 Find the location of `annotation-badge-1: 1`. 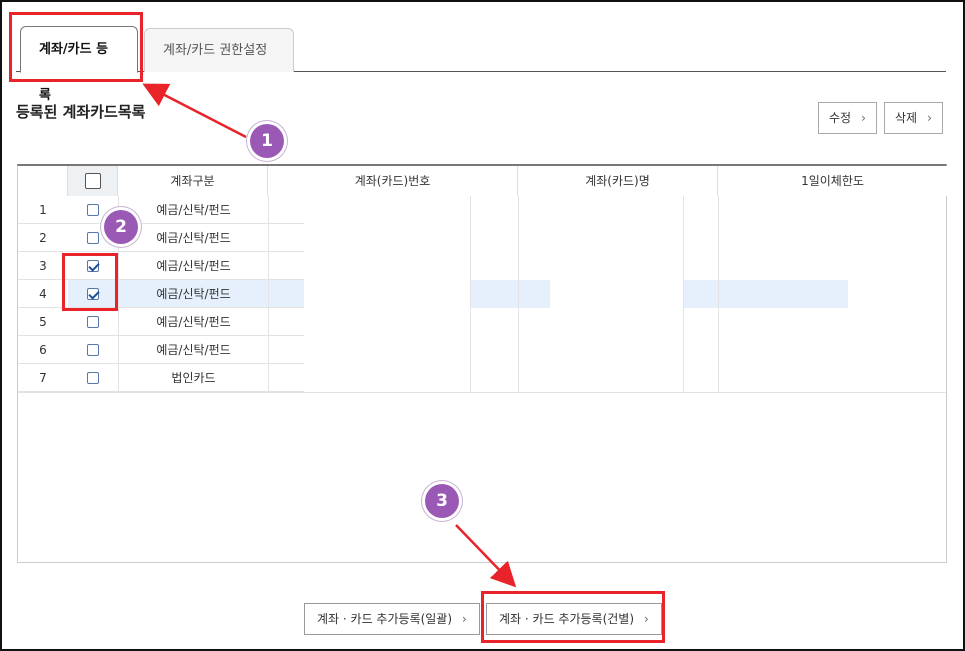

annotation-badge-1: 1 is located at coordinates (267, 141).